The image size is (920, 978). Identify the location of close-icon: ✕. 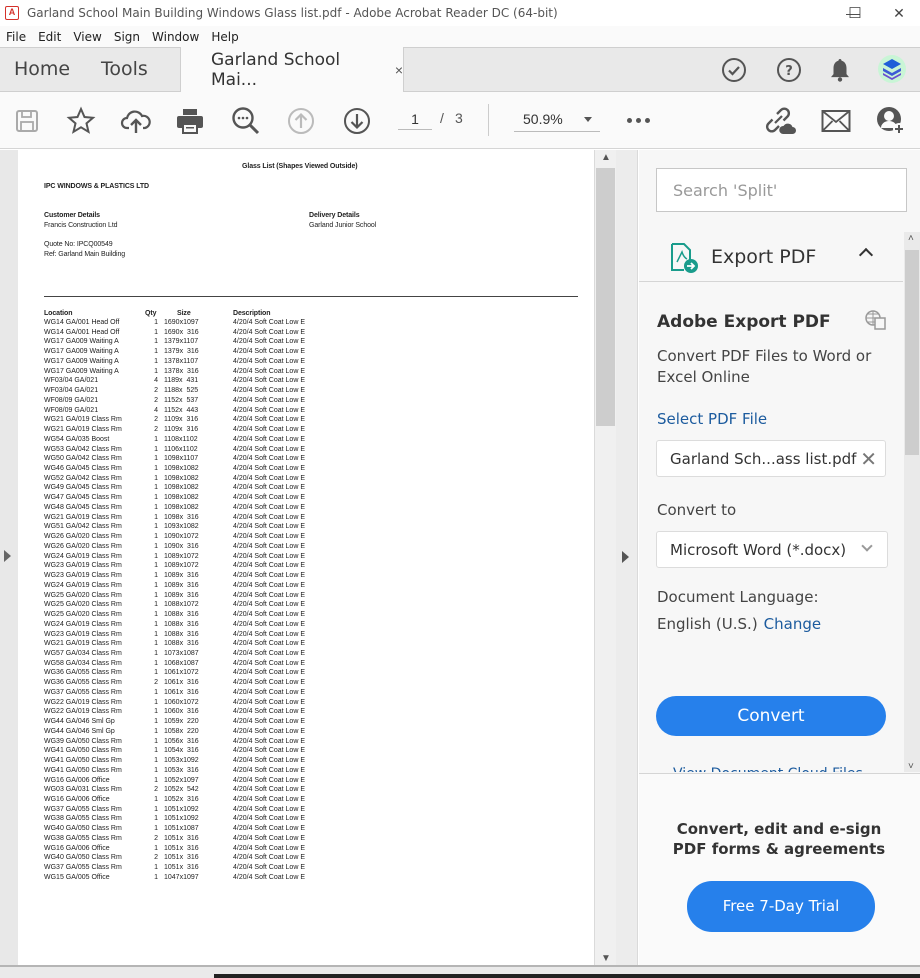
(899, 12).